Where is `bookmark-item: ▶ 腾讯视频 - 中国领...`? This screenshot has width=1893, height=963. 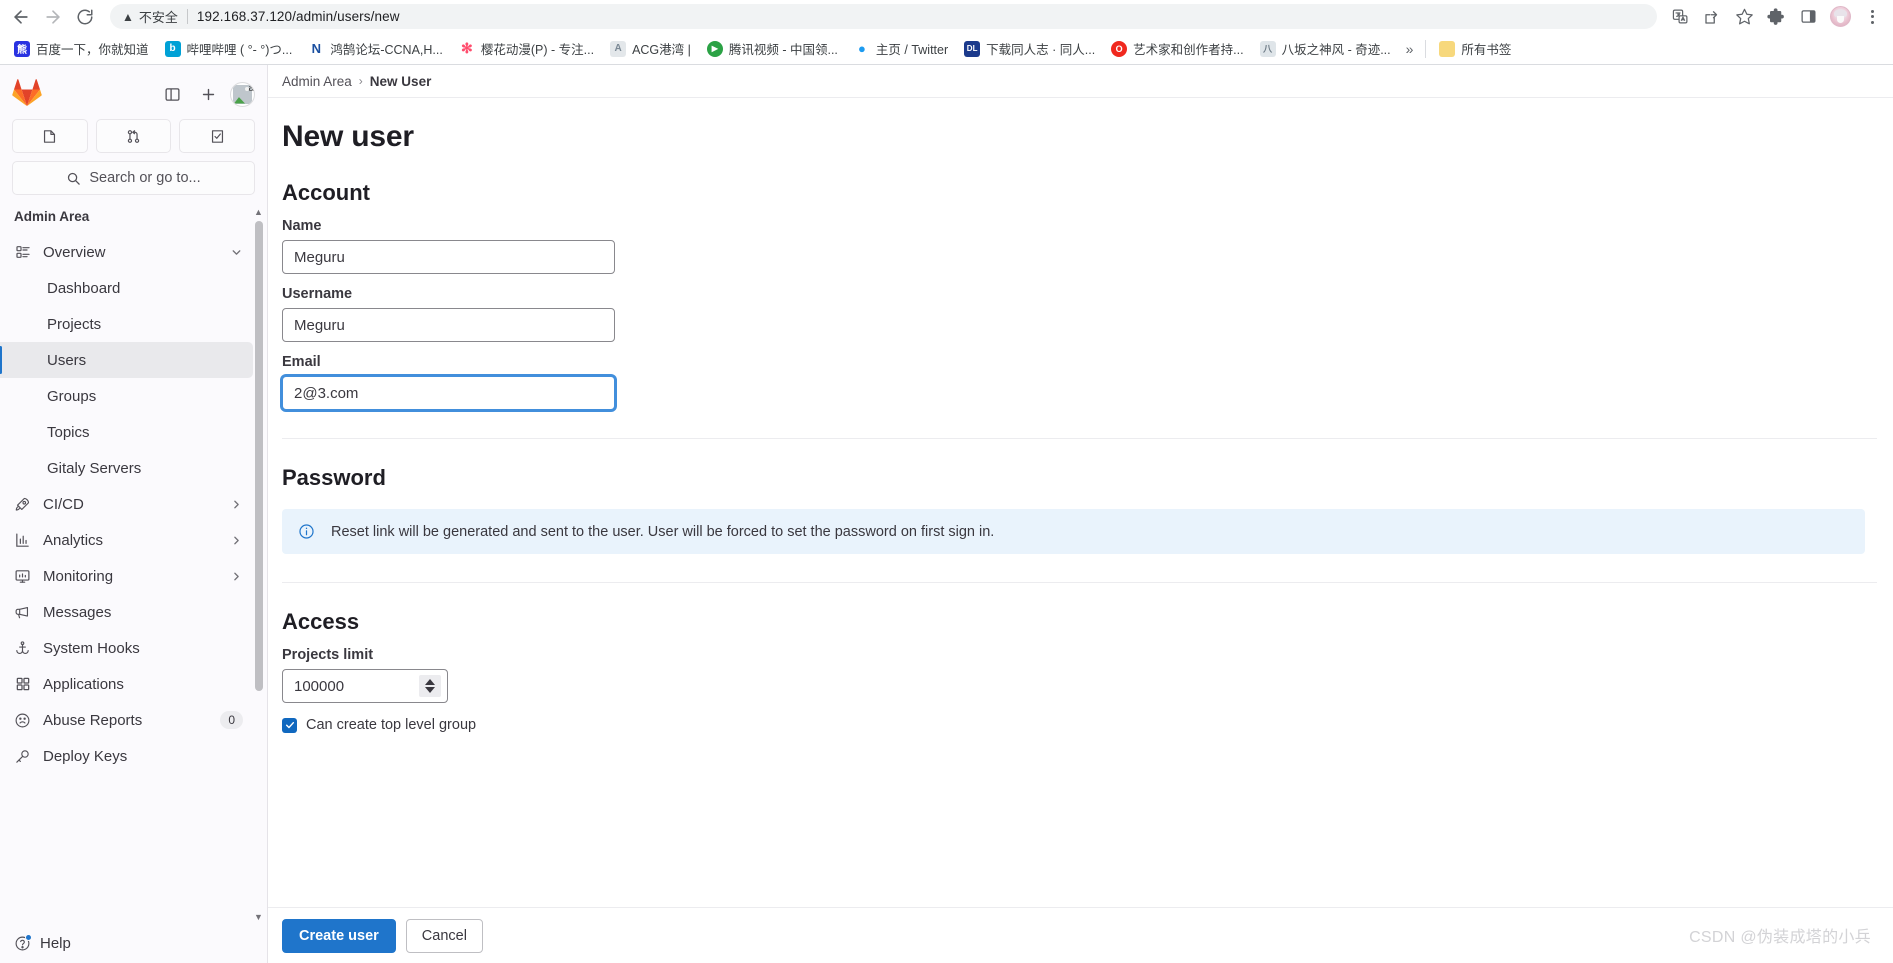 bookmark-item: ▶ 腾讯视频 - 中国领... is located at coordinates (772, 48).